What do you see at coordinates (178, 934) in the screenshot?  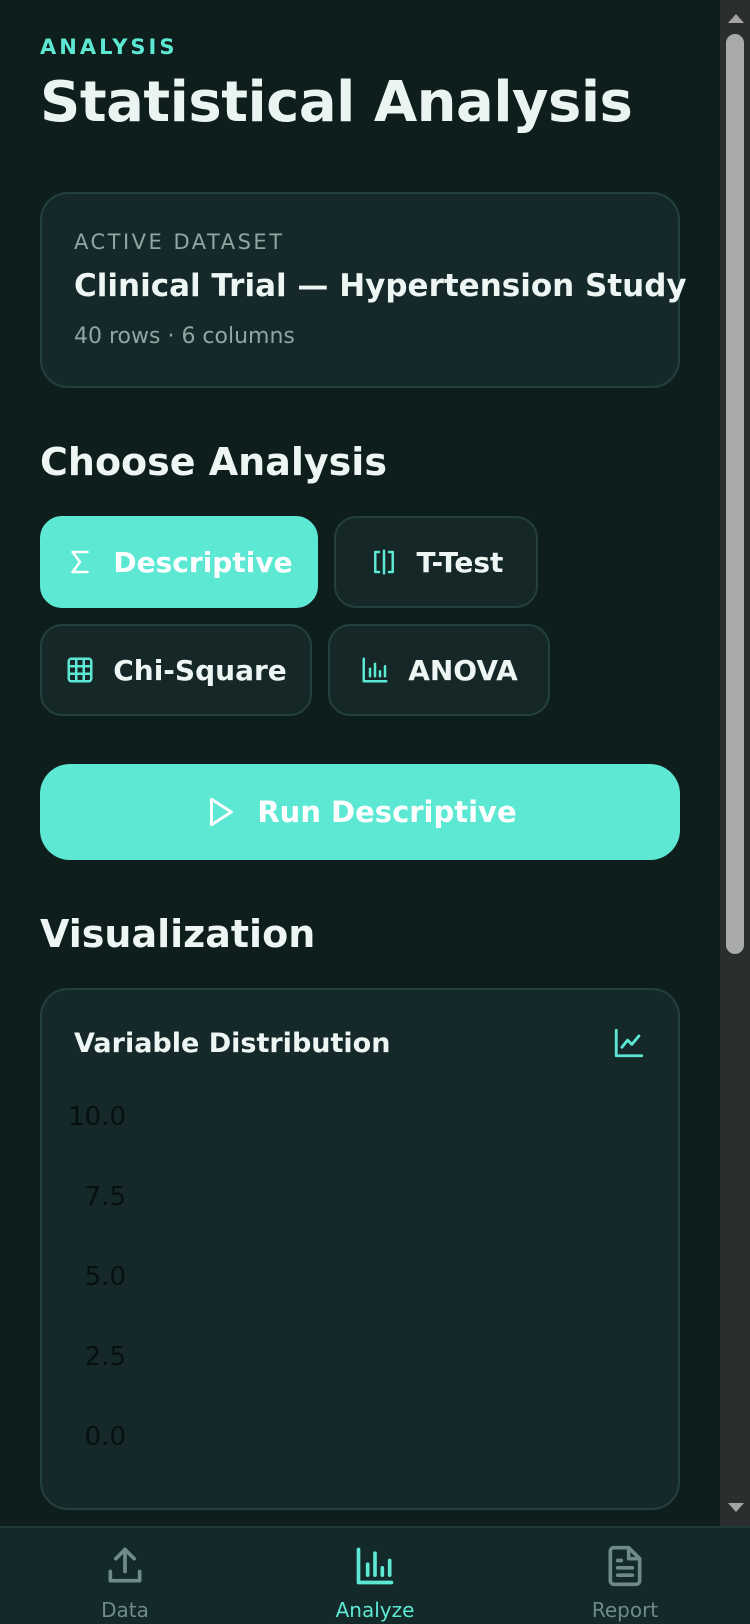 I see `visualization-heading: Visualization` at bounding box center [178, 934].